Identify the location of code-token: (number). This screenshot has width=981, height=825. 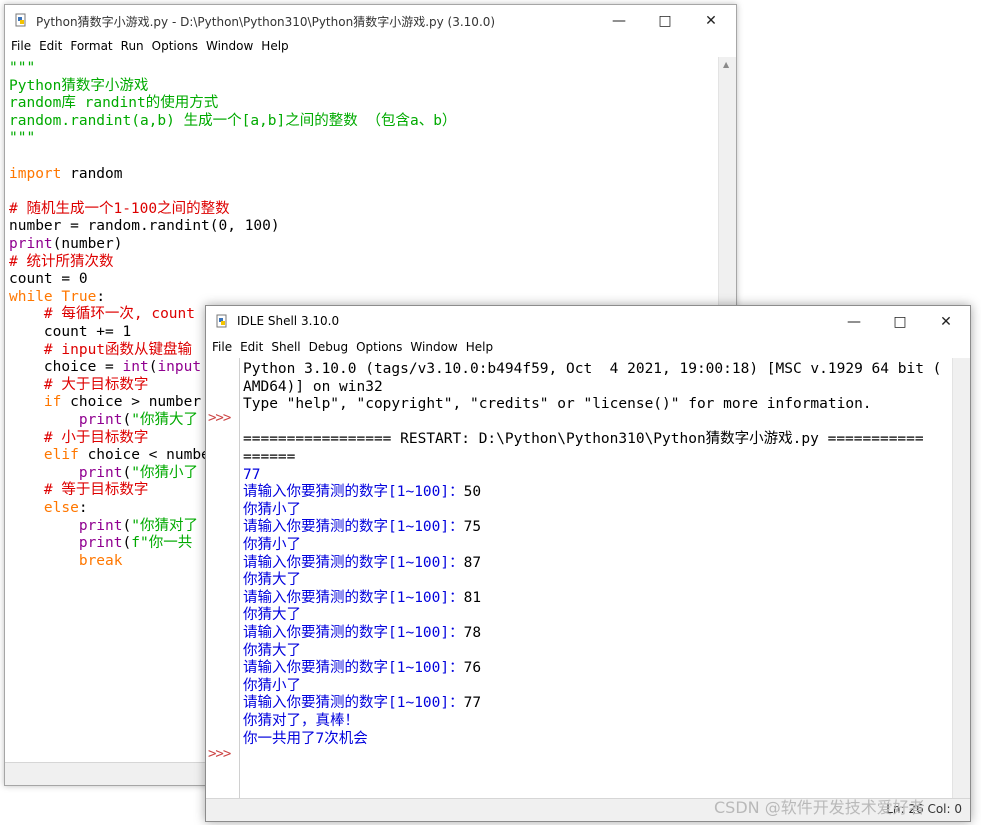
(87, 244).